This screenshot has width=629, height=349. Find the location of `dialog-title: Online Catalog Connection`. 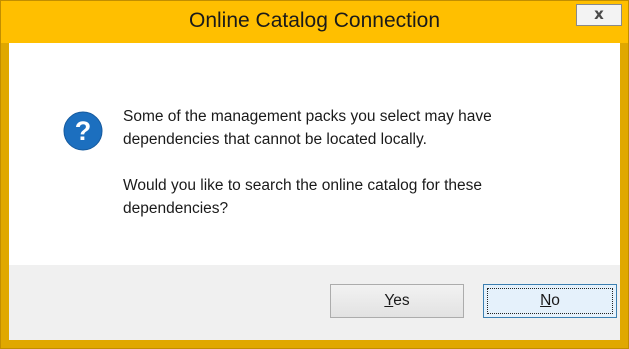

dialog-title: Online Catalog Connection is located at coordinates (314, 20).